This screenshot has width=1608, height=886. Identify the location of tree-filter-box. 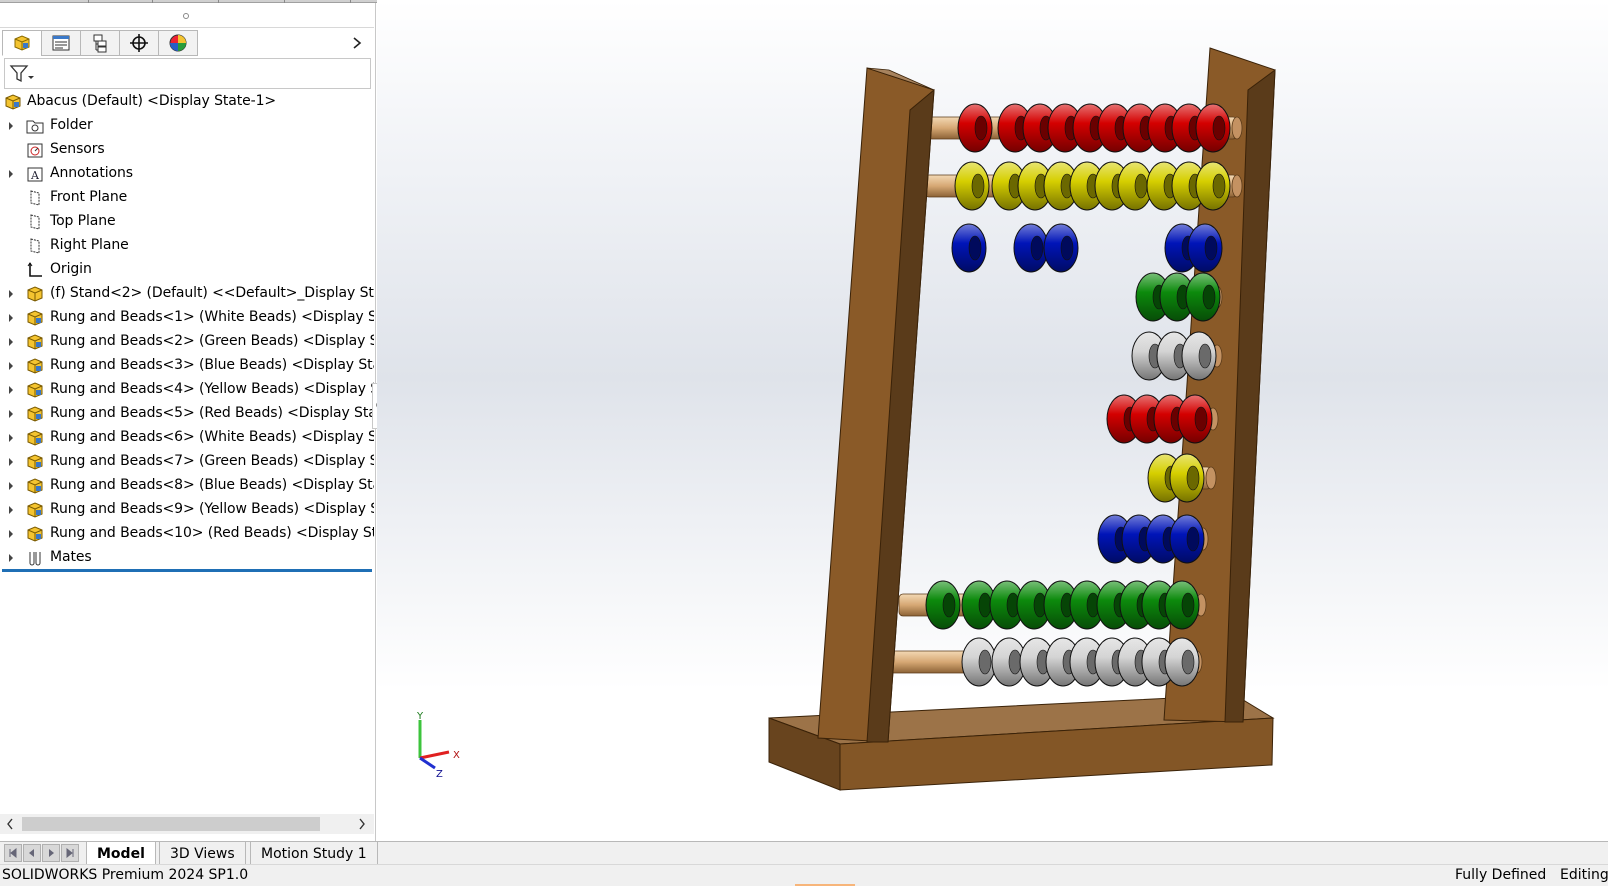
(187, 73).